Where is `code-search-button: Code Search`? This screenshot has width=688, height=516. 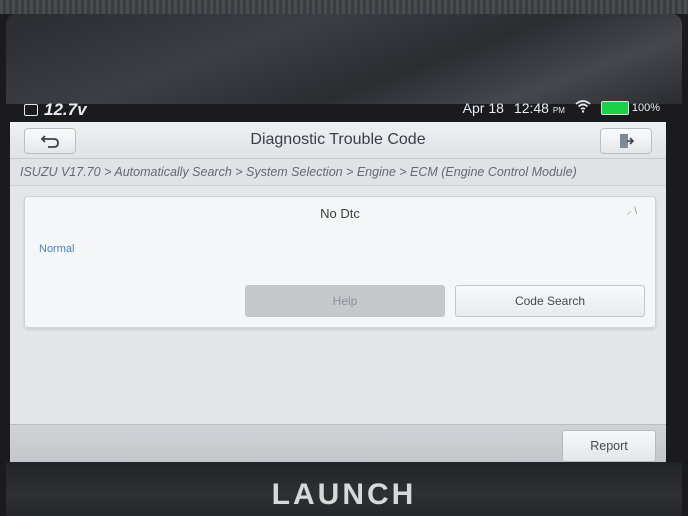
code-search-button: Code Search is located at coordinates (550, 301).